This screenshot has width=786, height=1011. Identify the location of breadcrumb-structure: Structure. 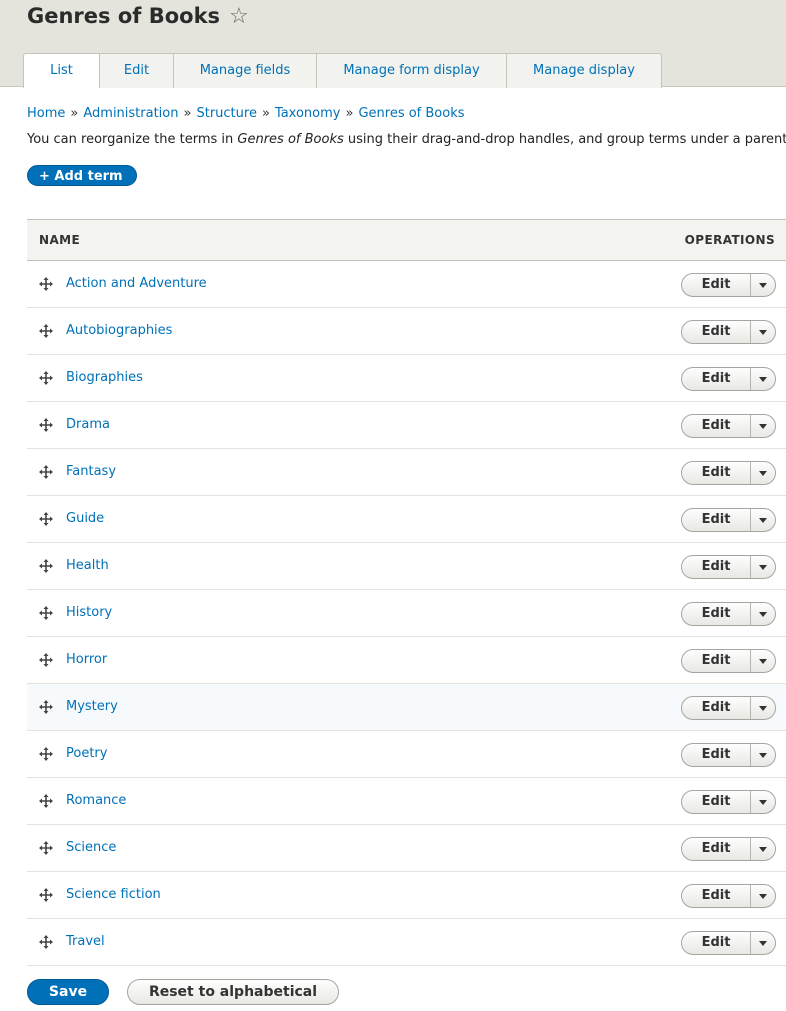
(226, 113).